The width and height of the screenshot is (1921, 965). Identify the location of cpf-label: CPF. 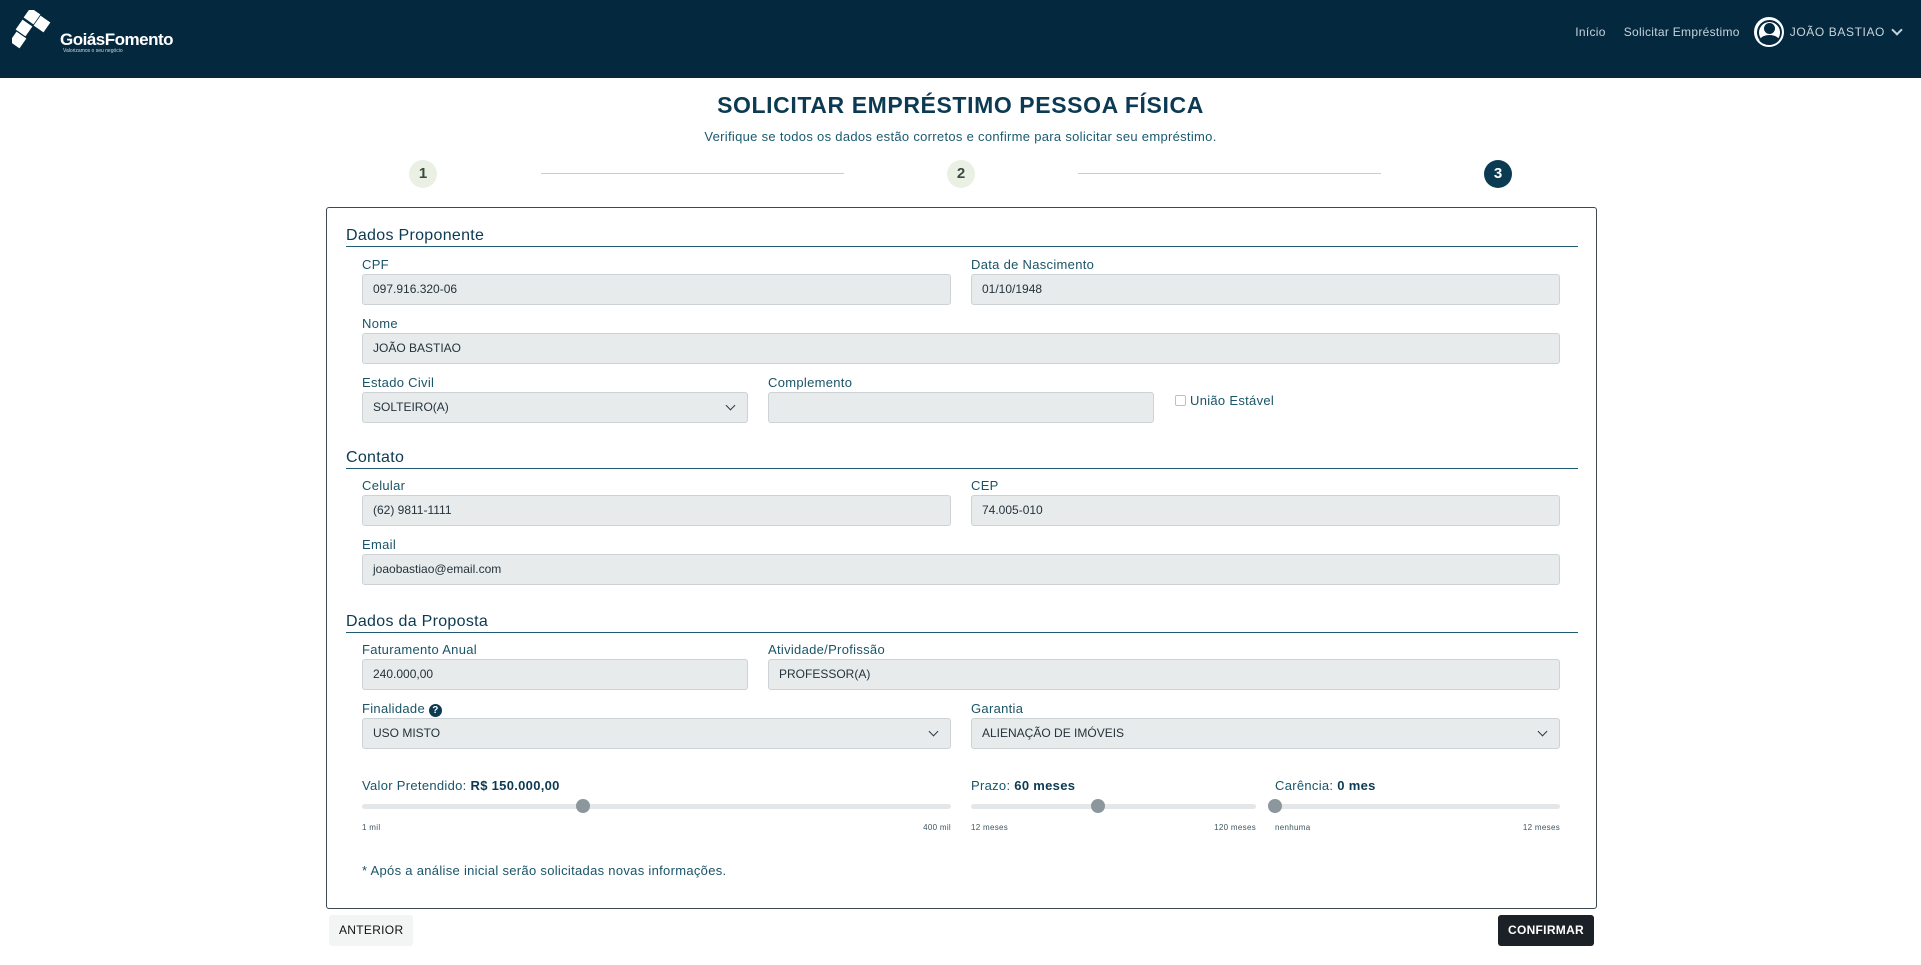
(375, 264).